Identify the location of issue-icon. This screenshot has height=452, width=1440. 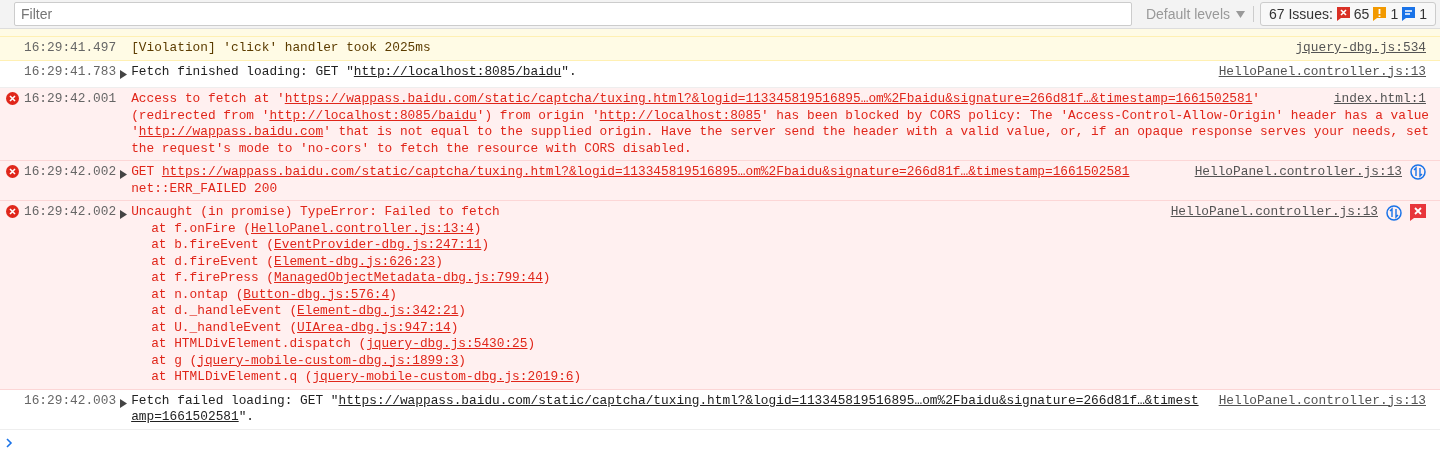
(1418, 212).